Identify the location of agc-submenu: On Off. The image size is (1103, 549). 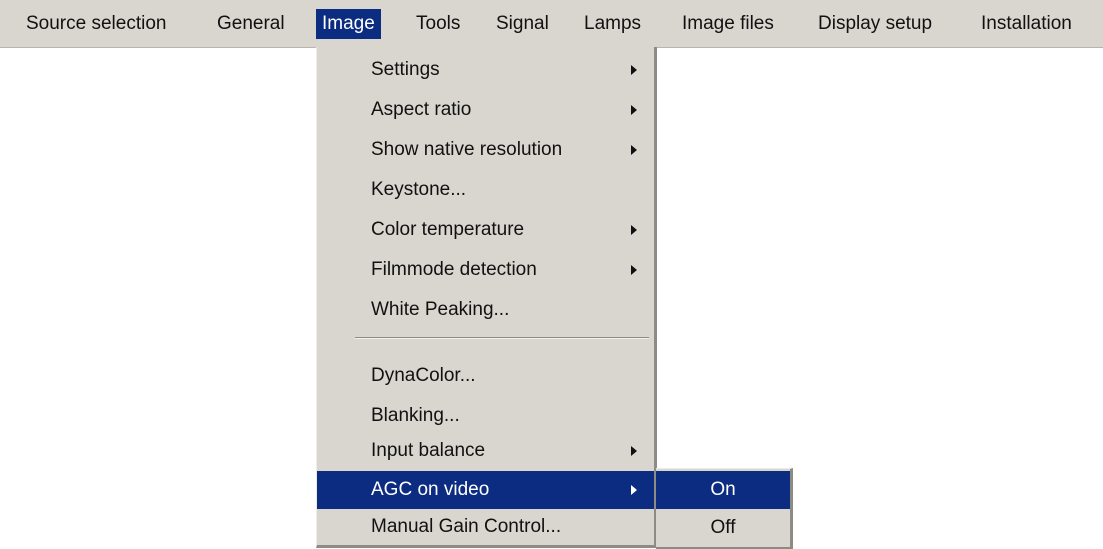
(724, 508).